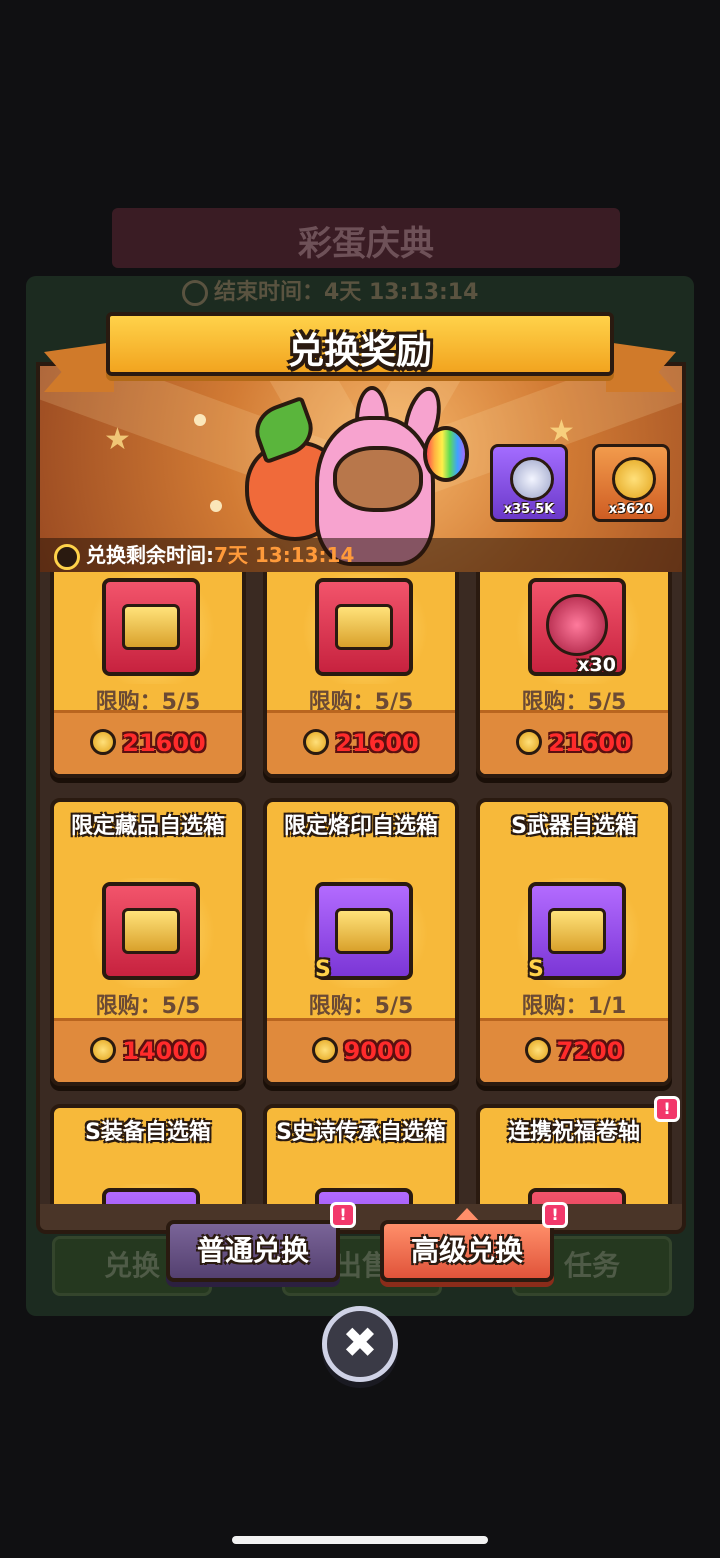 Image resolution: width=720 pixels, height=1558 pixels. What do you see at coordinates (361, 1132) in the screenshot?
I see `item-name: S史诗传承自选箱` at bounding box center [361, 1132].